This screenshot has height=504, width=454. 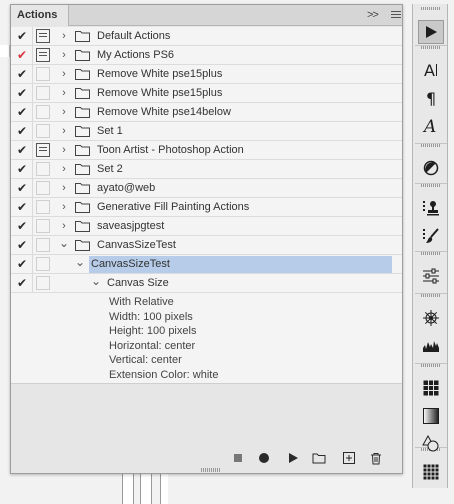 I want to click on tab-actions: Actions, so click(x=40, y=15).